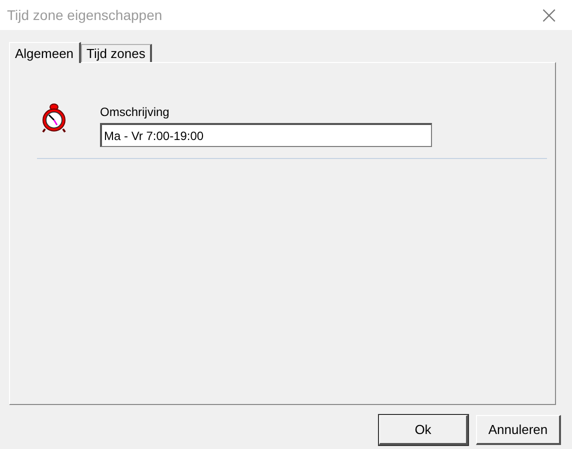 The width and height of the screenshot is (572, 449). What do you see at coordinates (135, 112) in the screenshot?
I see `description-label: Omschrijving` at bounding box center [135, 112].